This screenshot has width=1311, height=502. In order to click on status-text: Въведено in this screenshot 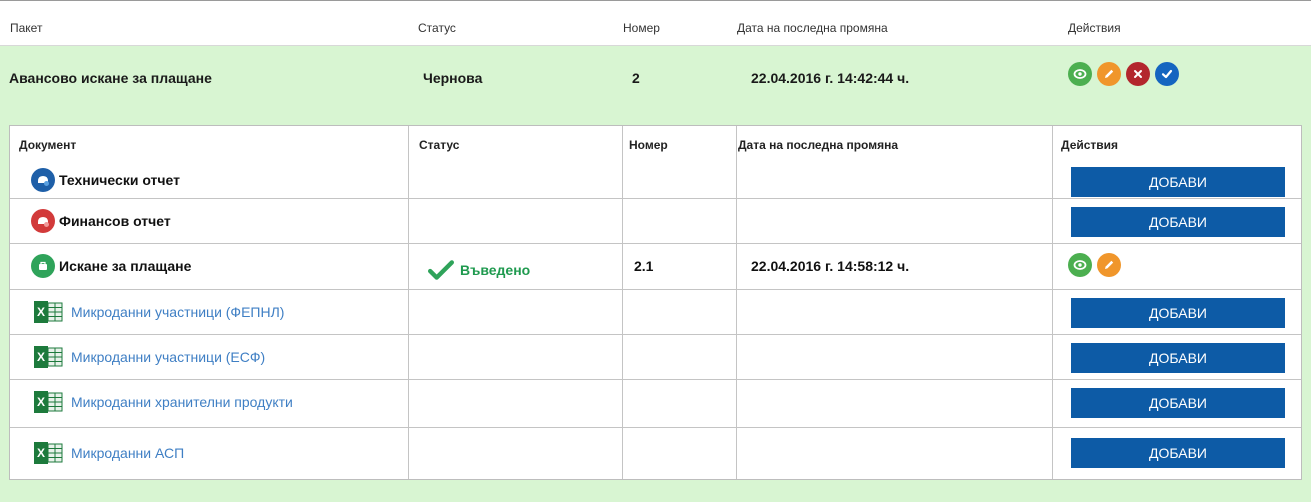, I will do `click(495, 270)`.